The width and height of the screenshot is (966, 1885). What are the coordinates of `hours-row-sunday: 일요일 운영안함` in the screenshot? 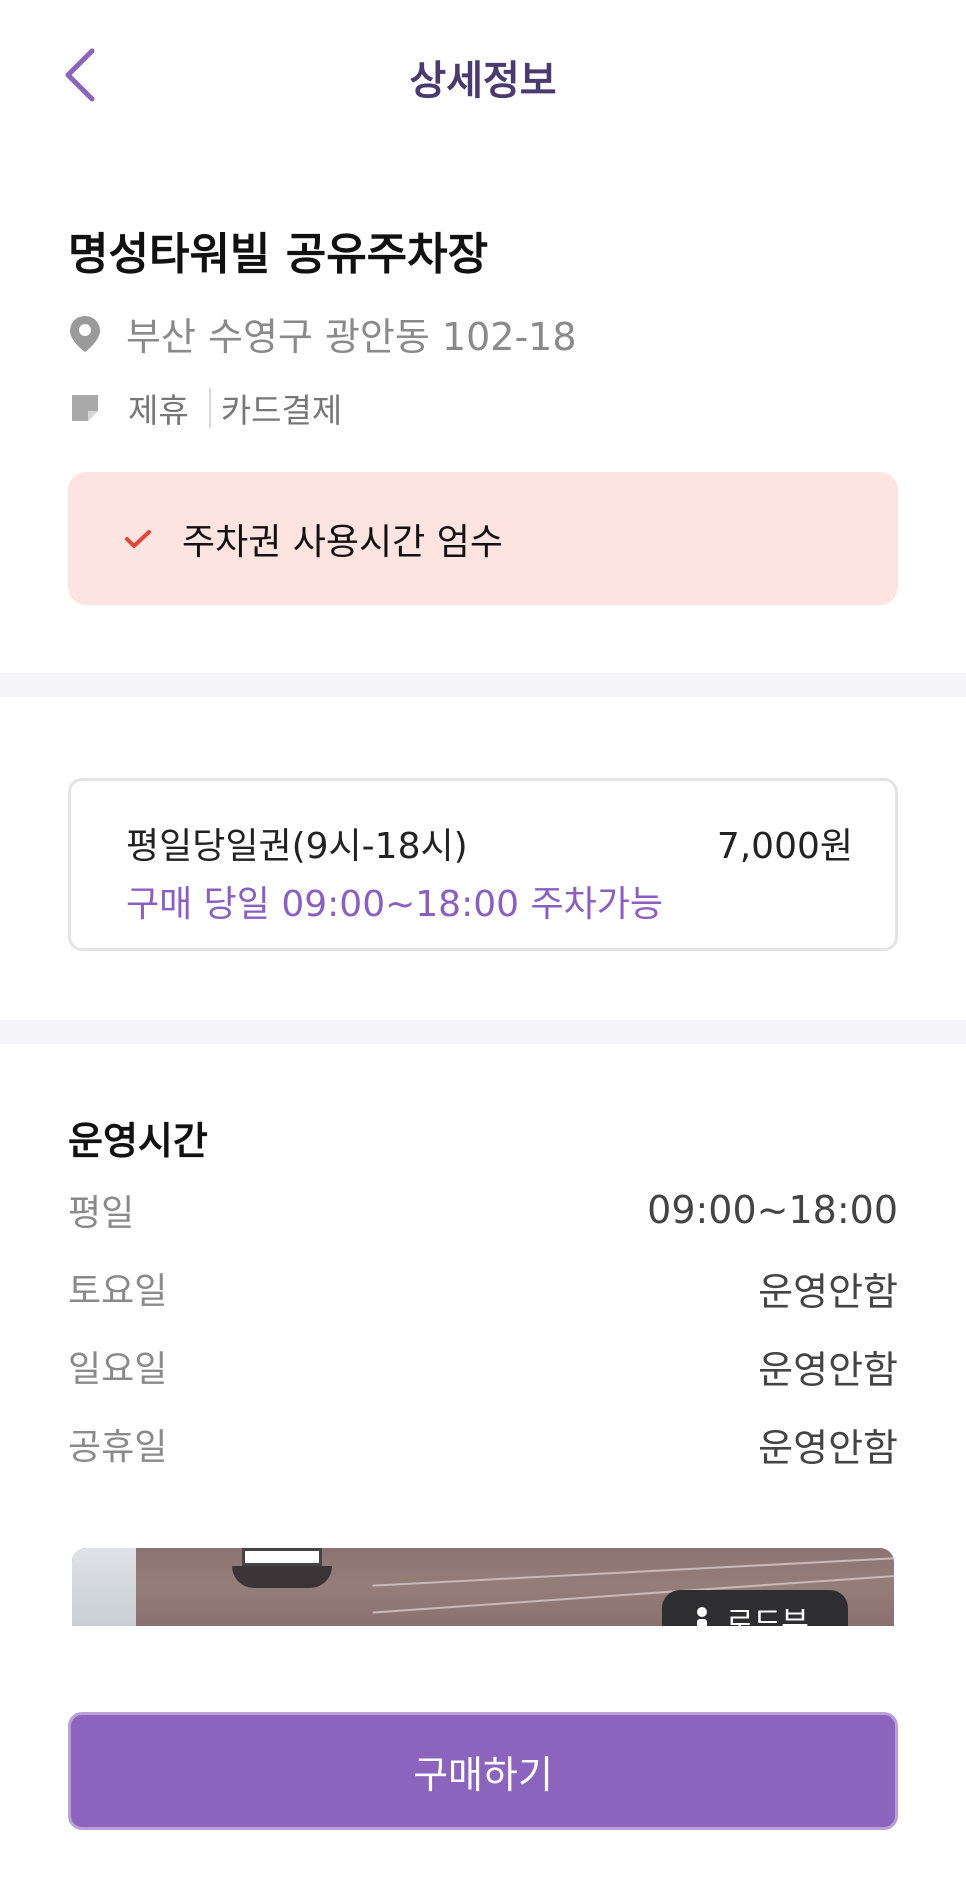 It's located at (483, 1366).